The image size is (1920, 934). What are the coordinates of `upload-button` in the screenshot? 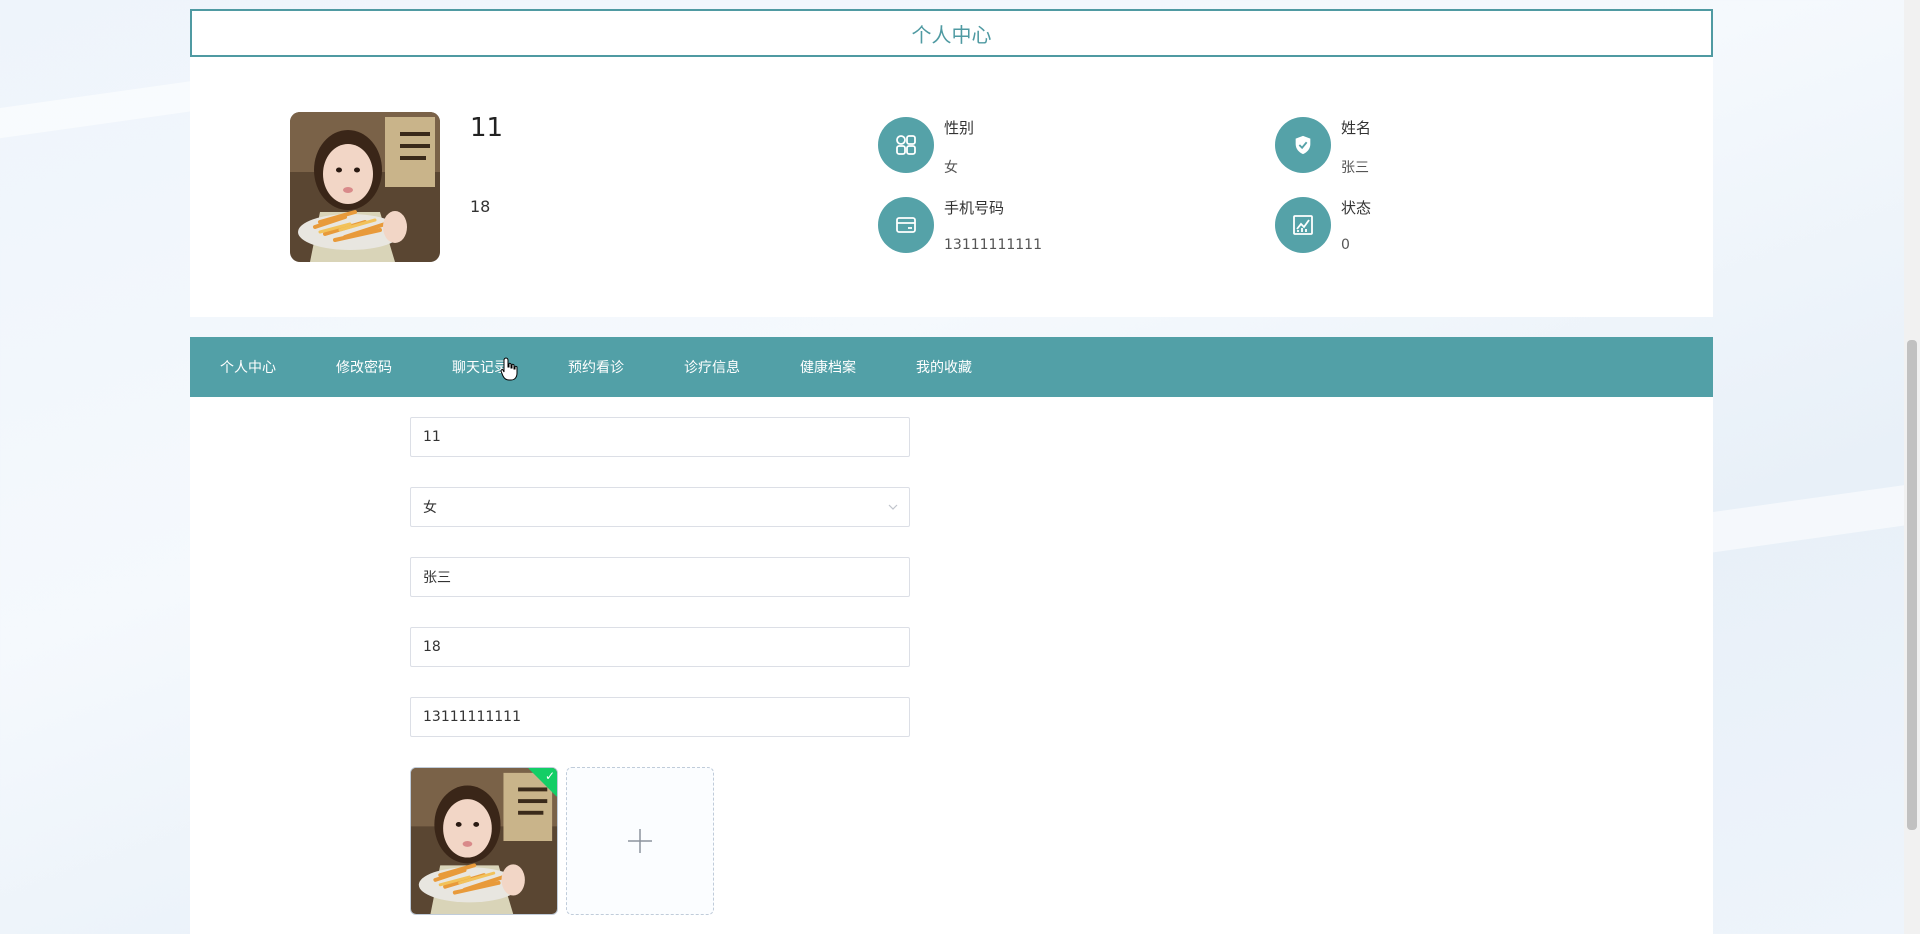 It's located at (640, 841).